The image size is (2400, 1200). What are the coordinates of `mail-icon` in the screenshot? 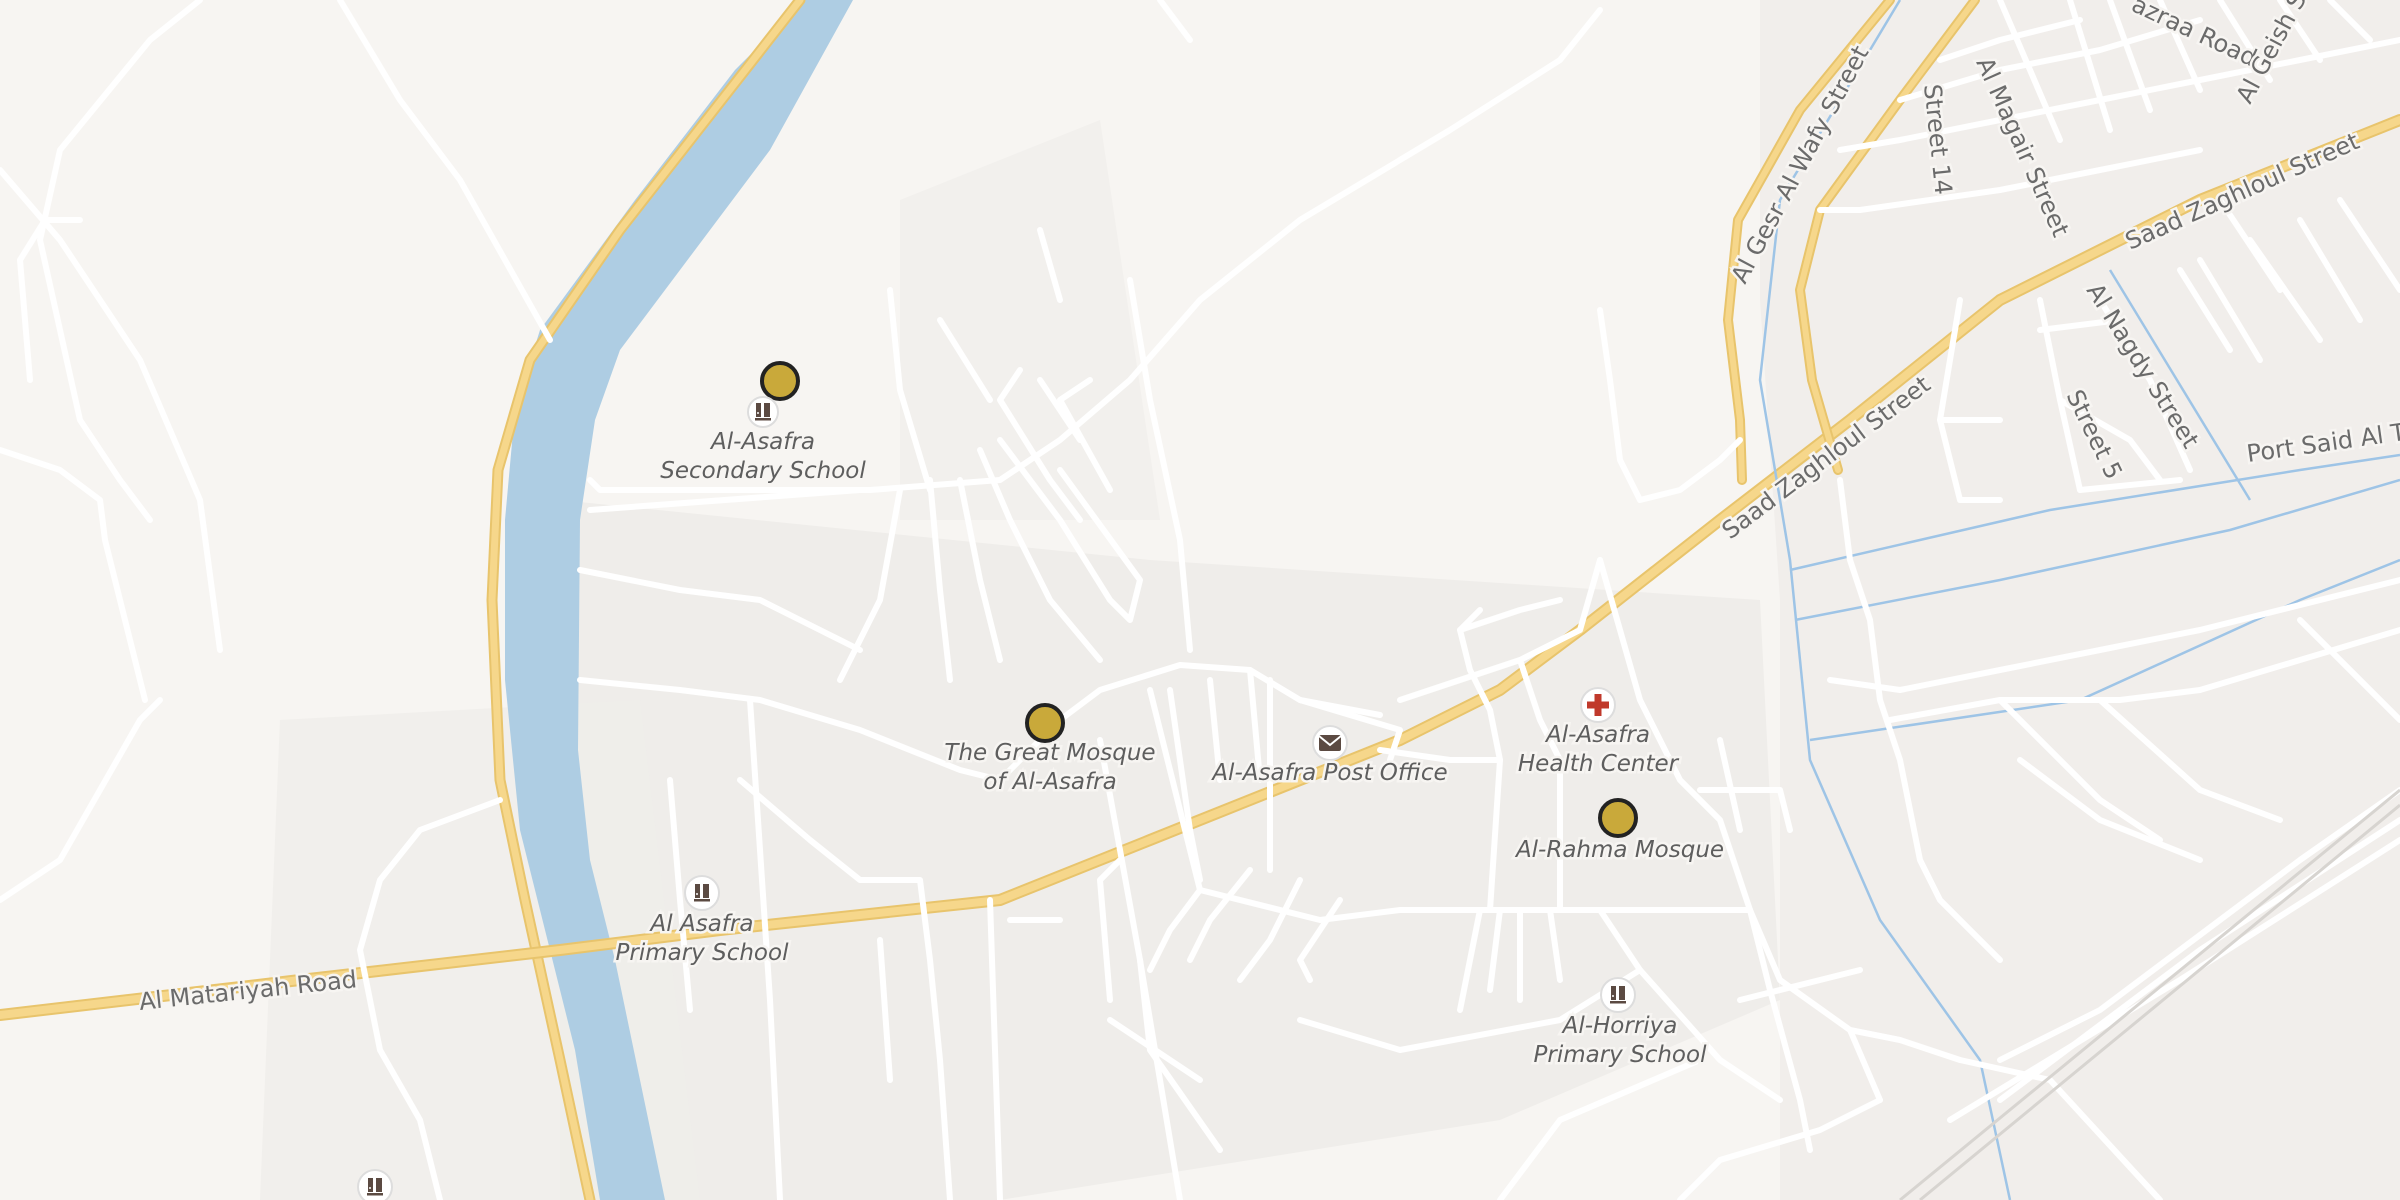 It's located at (1330, 743).